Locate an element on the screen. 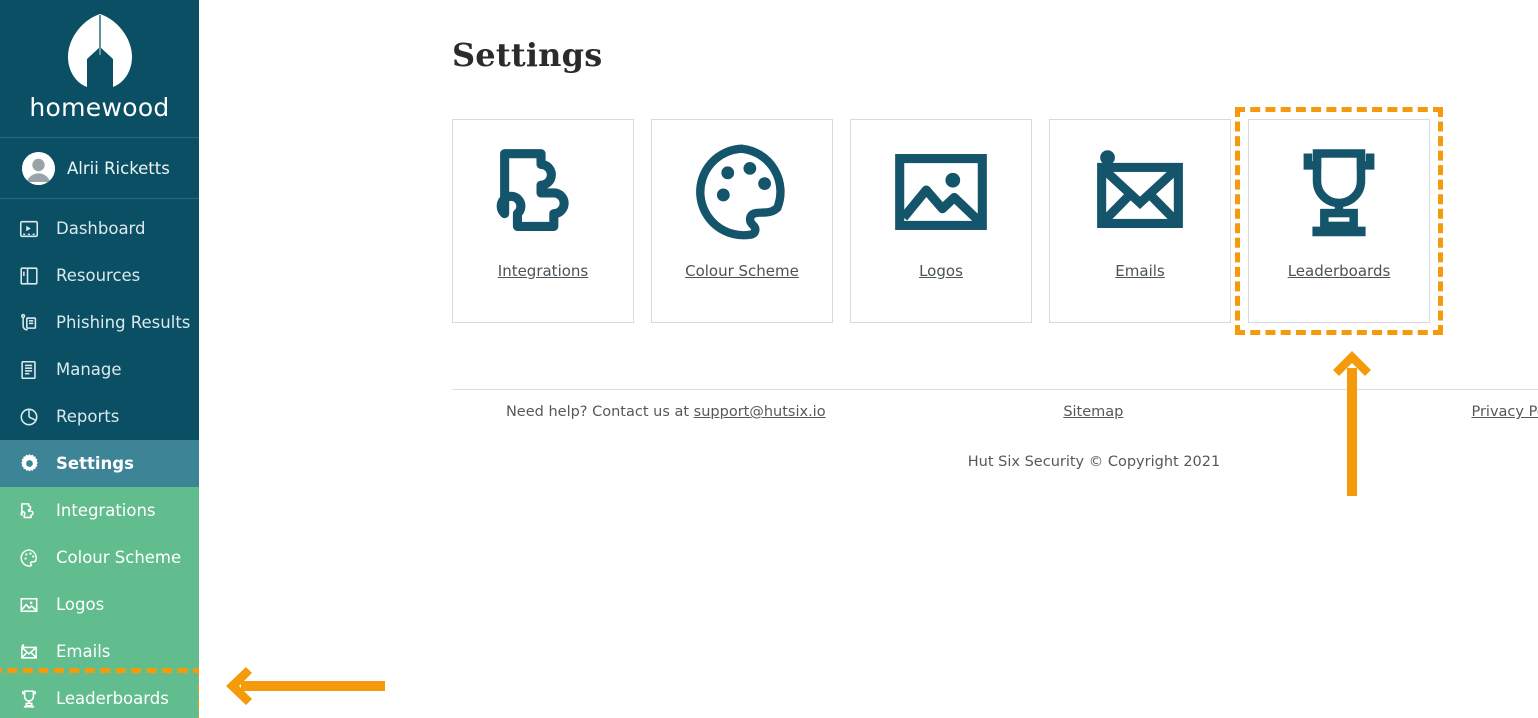 The width and height of the screenshot is (1538, 718). sidebar-item-label: Emails is located at coordinates (83, 651).